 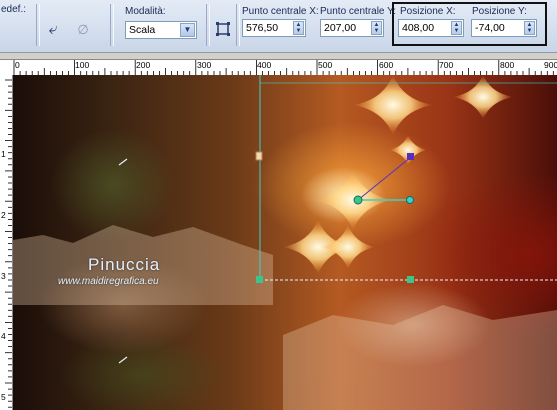 I want to click on rotation-handle, so click(x=410, y=156).